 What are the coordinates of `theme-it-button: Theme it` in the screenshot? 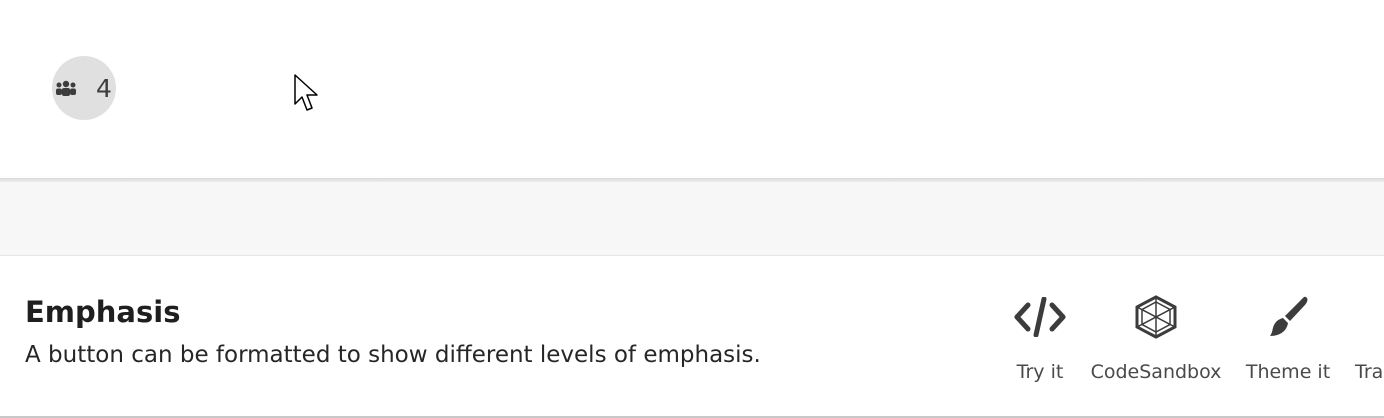 It's located at (1288, 337).